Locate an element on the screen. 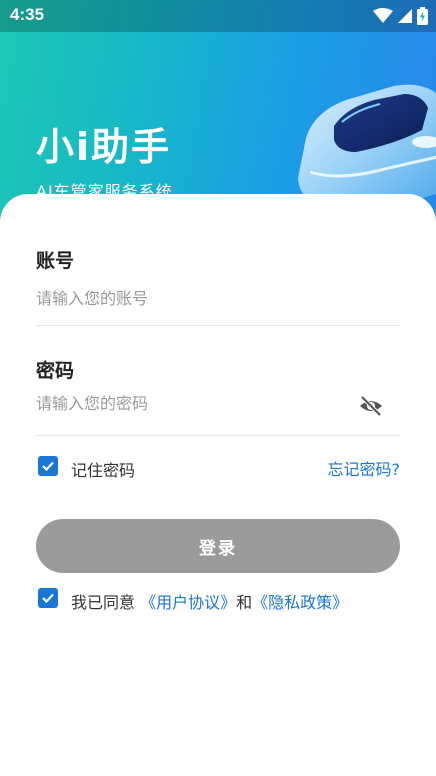 Image resolution: width=436 pixels, height=776 pixels. signal-icon is located at coordinates (405, 16).